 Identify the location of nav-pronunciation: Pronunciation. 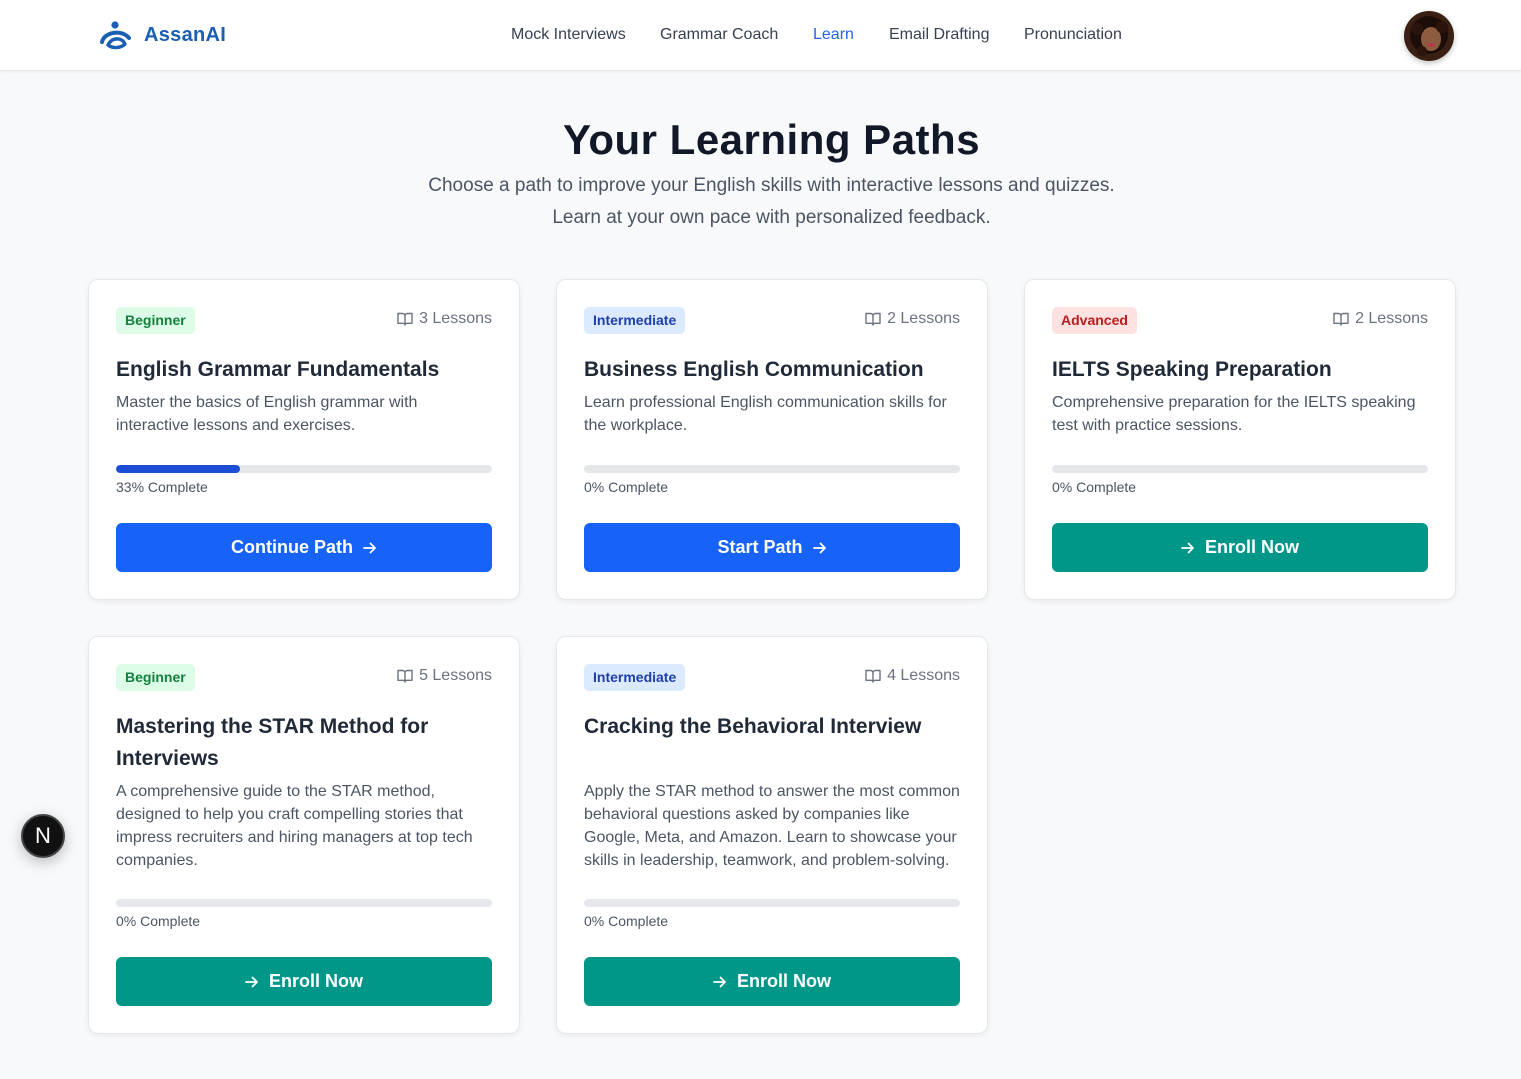
(1073, 35).